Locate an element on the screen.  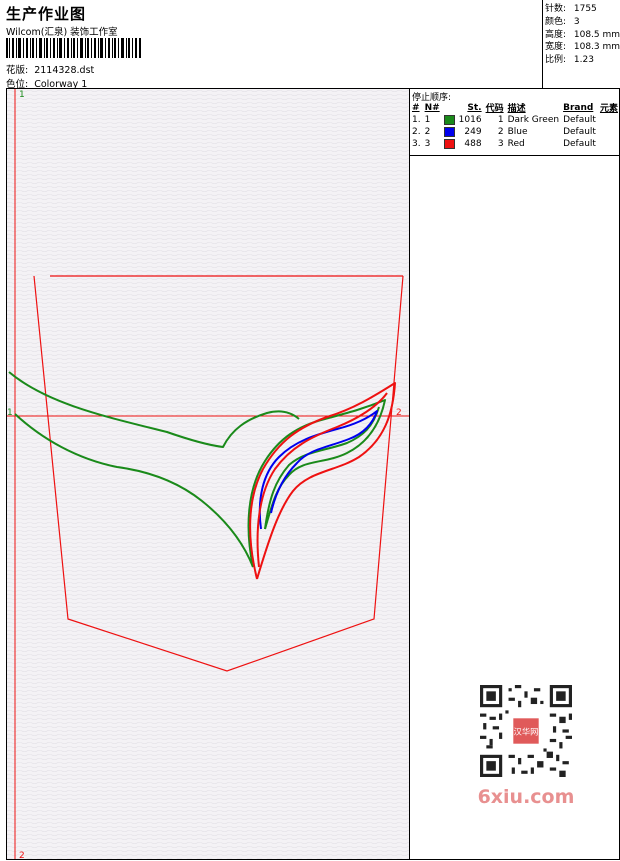
scale-label: 比例: is located at coordinates (556, 60).